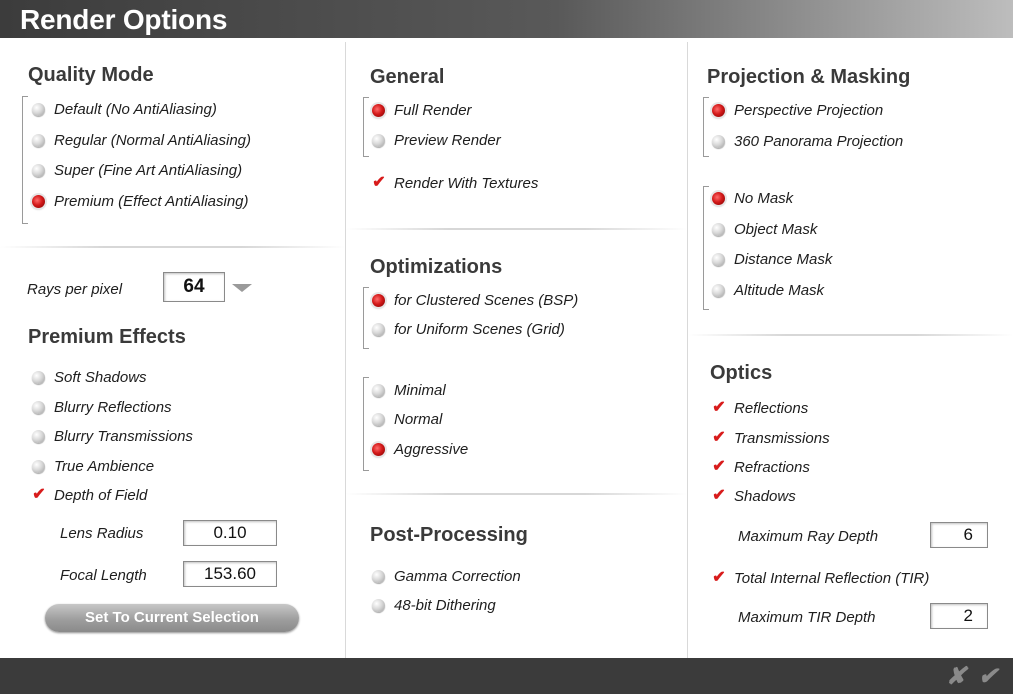 The height and width of the screenshot is (694, 1013). Describe the element at coordinates (753, 496) in the screenshot. I see `shadows-checkbox: ✔ Shadows` at that location.